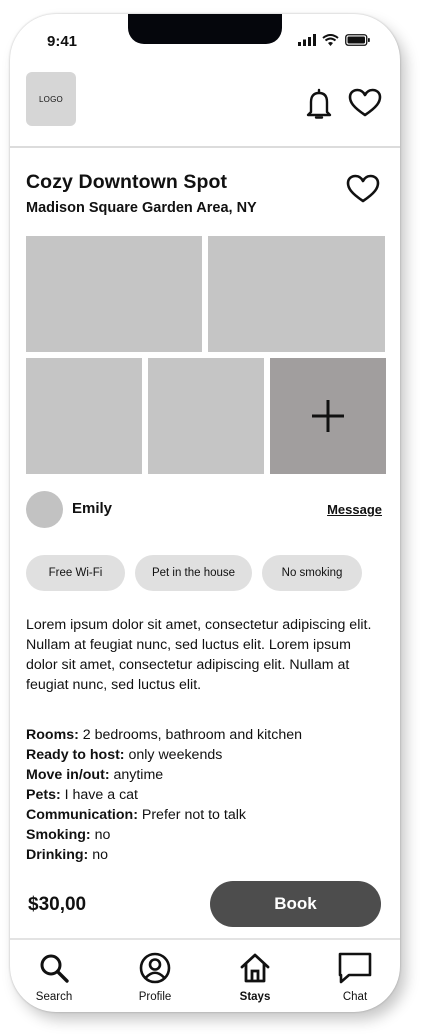  What do you see at coordinates (75, 755) in the screenshot?
I see `detail-label: Ready to host:` at bounding box center [75, 755].